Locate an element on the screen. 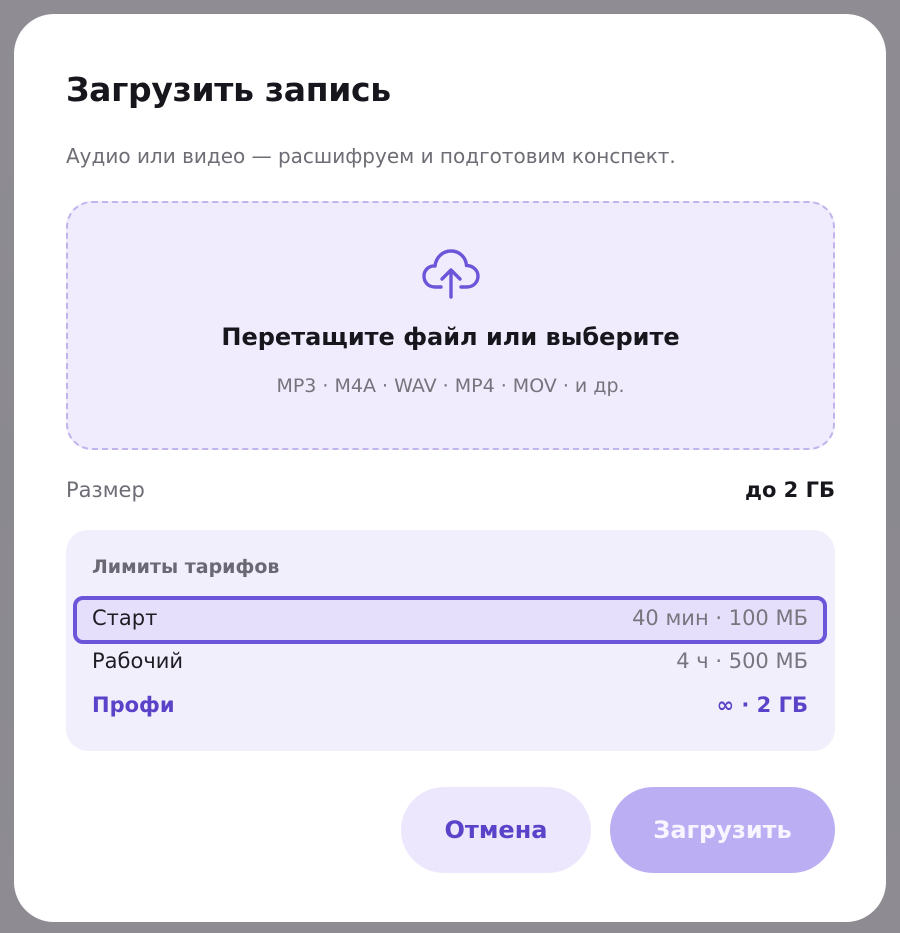 The height and width of the screenshot is (933, 900). dropzone-formats: MP3 · M4A · WAV · MP4 · MOV · и др. is located at coordinates (450, 386).